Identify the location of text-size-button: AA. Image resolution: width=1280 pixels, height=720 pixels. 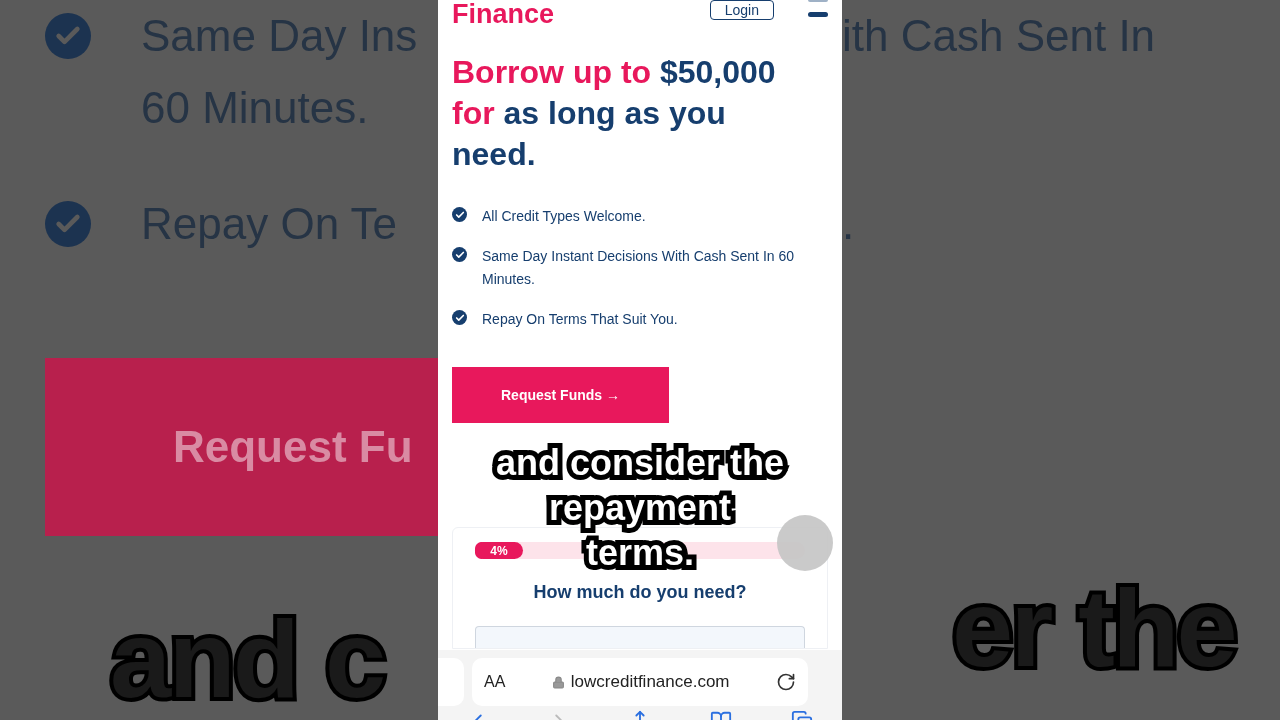
(495, 682).